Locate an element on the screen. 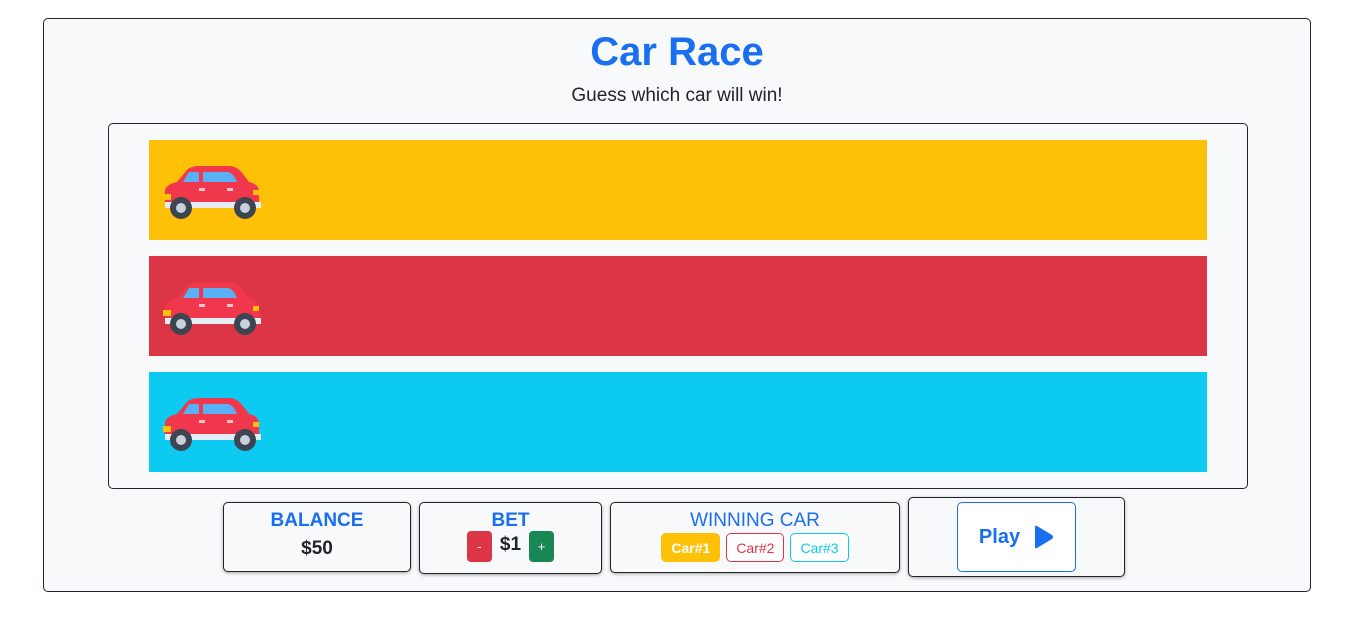 The height and width of the screenshot is (628, 1360). page-subtitle: Guess which car will win! is located at coordinates (677, 95).